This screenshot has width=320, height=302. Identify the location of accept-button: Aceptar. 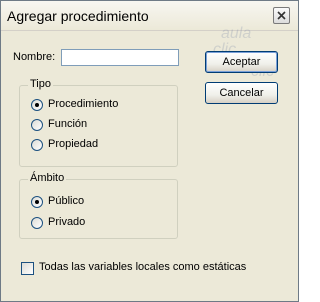
(241, 62).